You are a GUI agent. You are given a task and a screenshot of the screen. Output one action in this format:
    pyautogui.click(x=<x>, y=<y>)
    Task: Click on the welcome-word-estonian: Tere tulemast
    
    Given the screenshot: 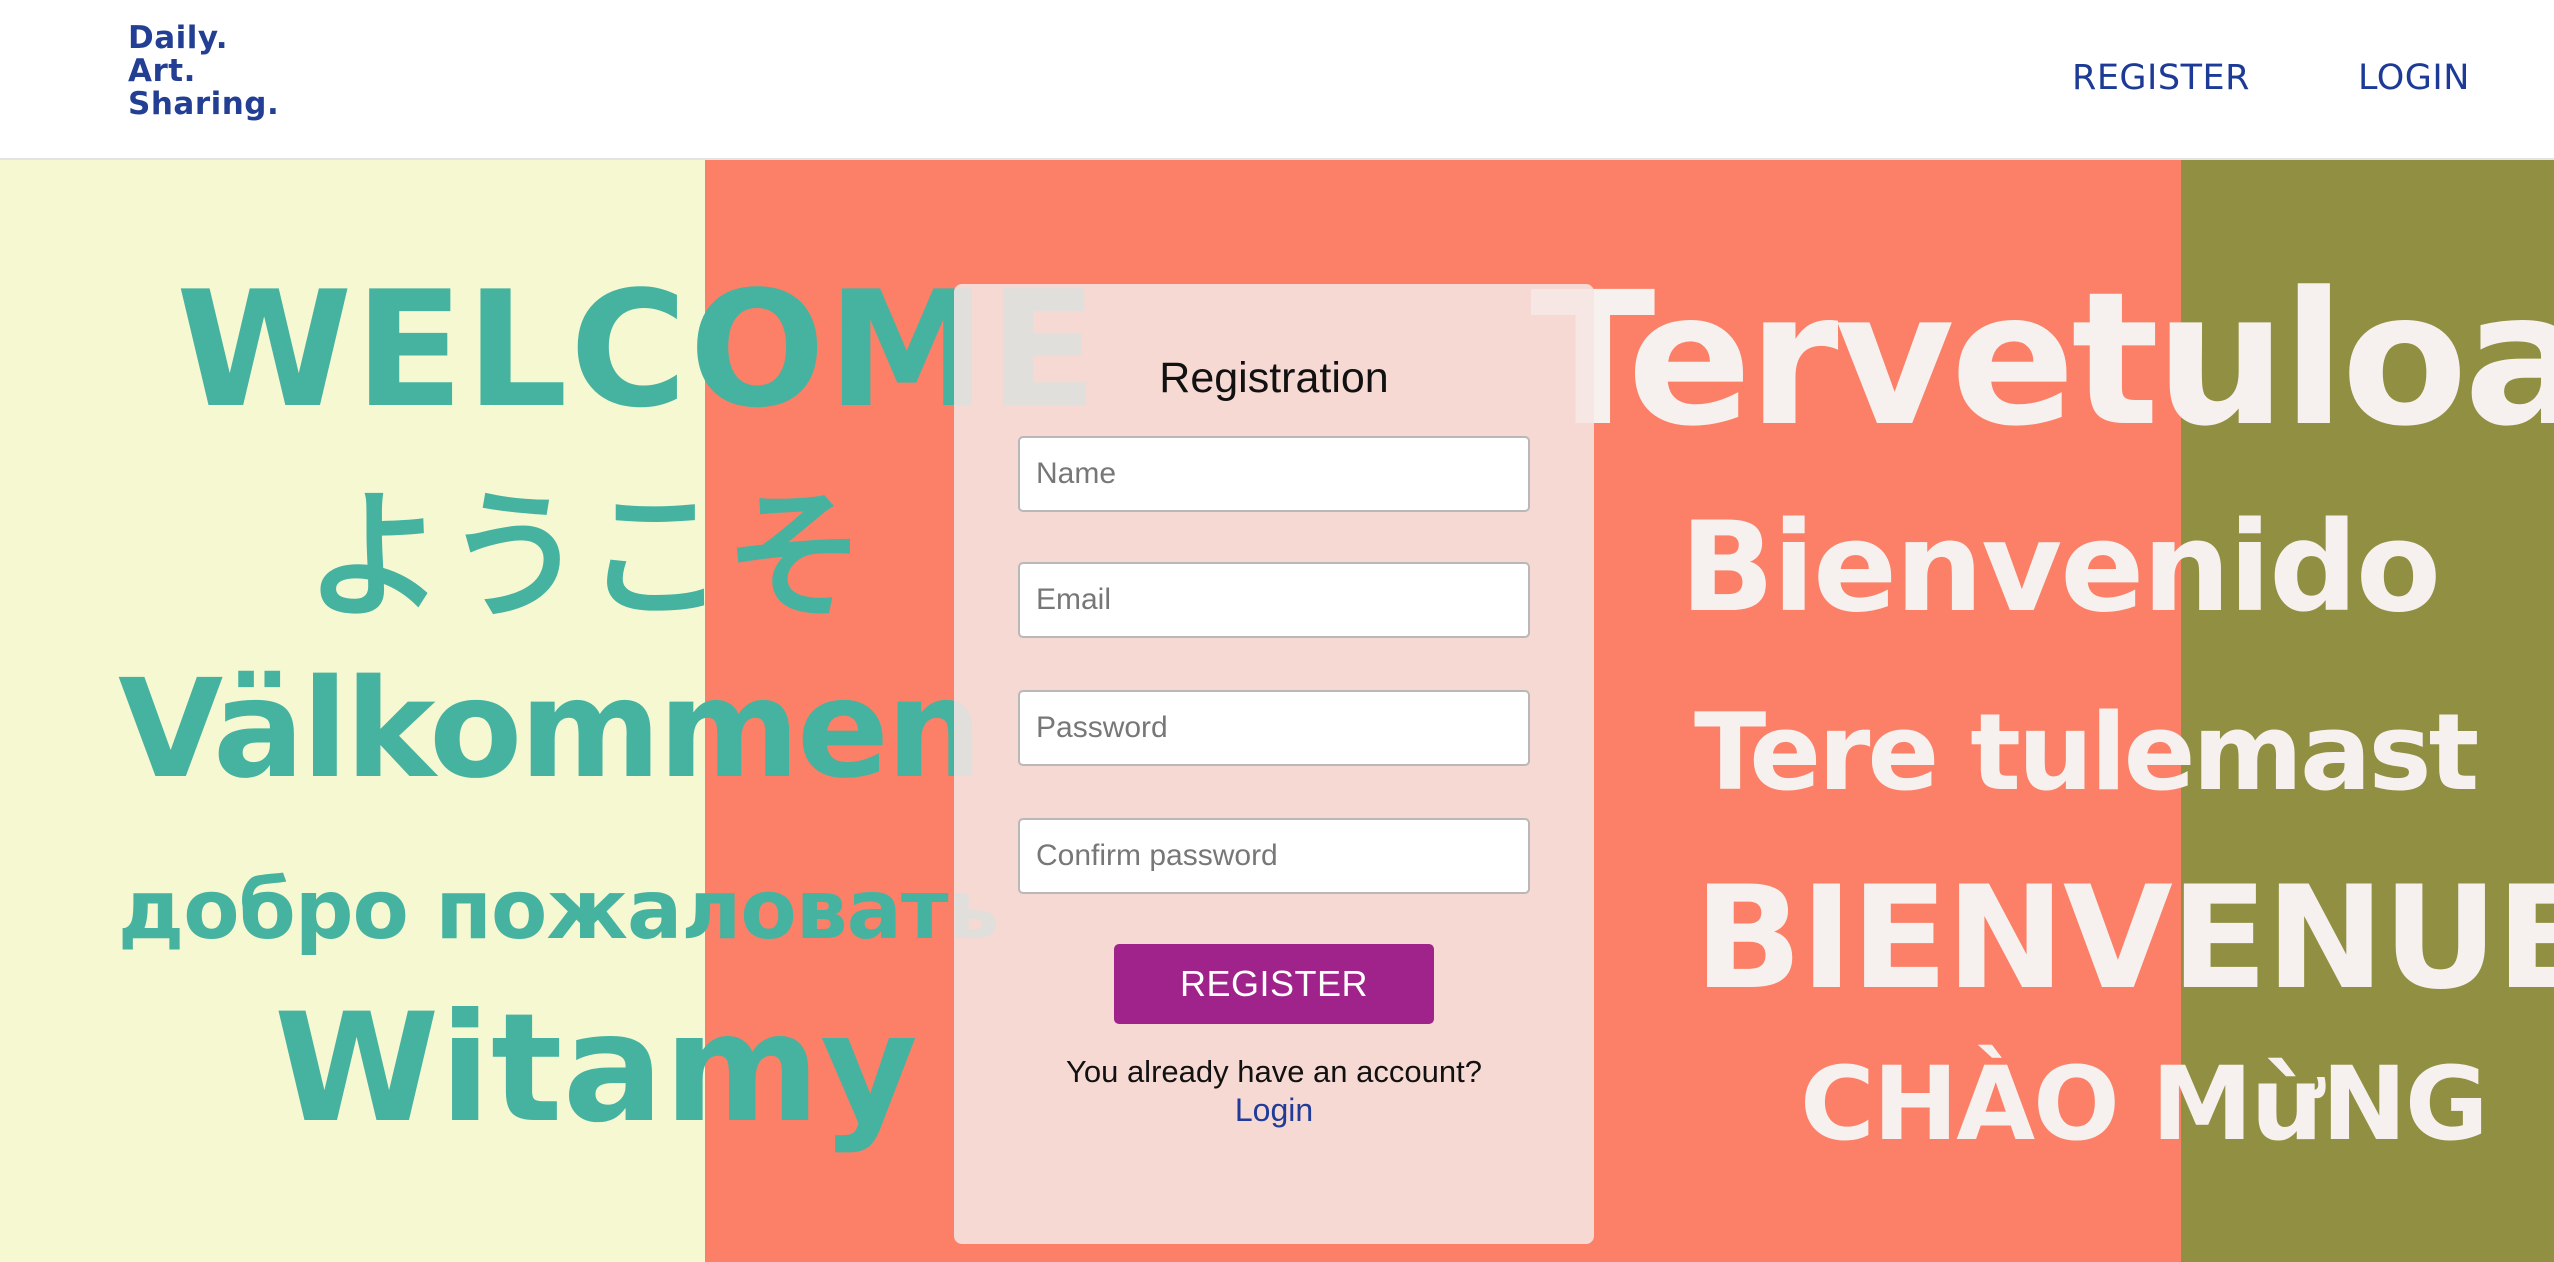 What is the action you would take?
    pyautogui.click(x=2086, y=752)
    